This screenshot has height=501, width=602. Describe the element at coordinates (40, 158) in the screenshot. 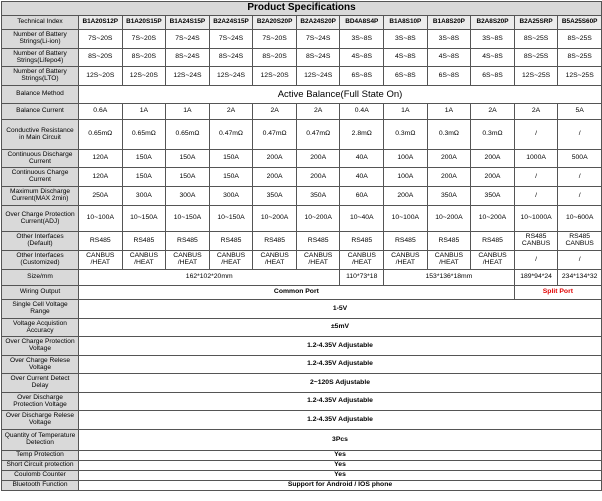

I see `row-label: Continuous Discharge Current` at that location.